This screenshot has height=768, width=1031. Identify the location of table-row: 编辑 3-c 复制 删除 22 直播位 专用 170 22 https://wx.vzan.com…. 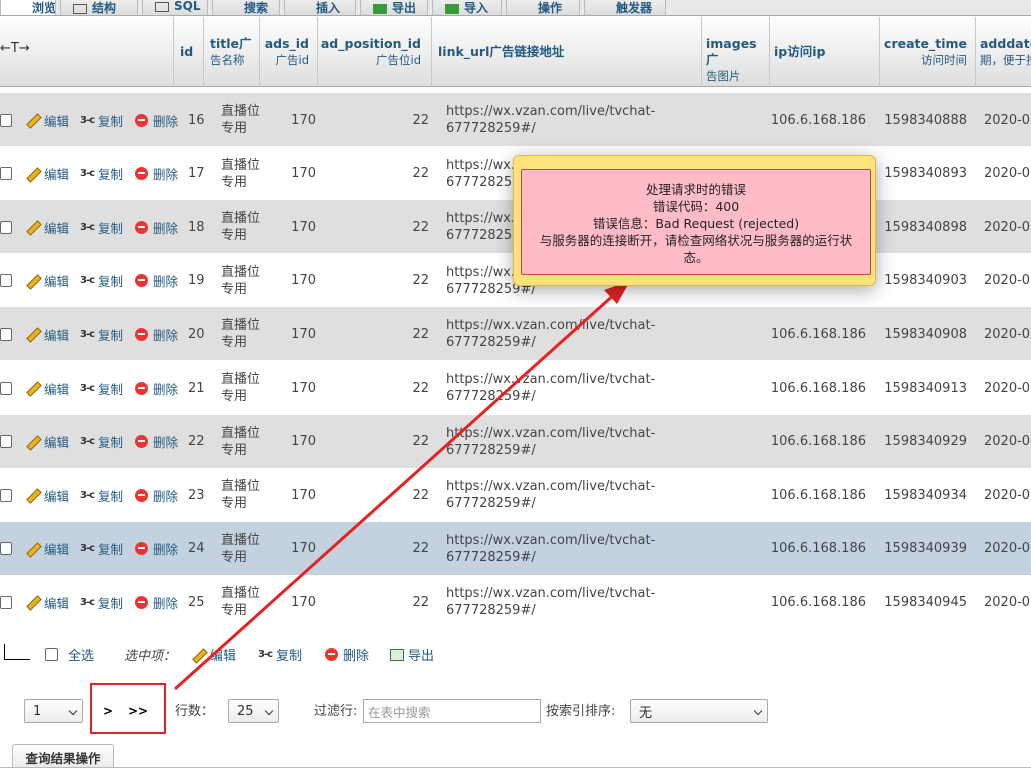
(515, 441).